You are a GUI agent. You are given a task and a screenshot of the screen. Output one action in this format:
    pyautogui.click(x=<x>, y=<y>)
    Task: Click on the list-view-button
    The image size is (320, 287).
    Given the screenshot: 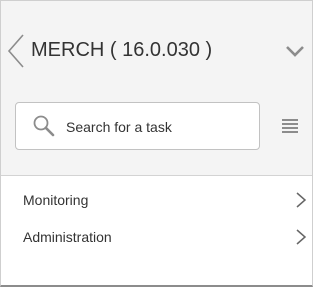 What is the action you would take?
    pyautogui.click(x=290, y=126)
    